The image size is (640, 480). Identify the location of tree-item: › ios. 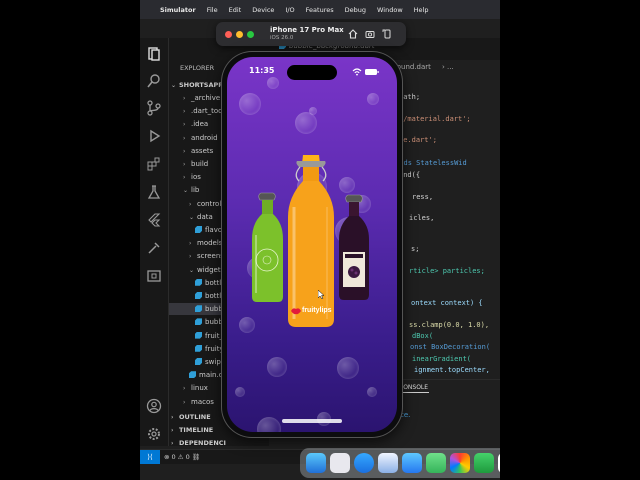
(185, 177).